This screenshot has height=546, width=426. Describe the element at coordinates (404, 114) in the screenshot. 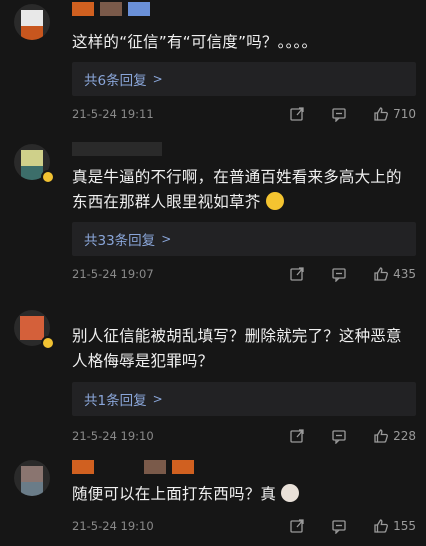

I see `like-count: 710` at that location.